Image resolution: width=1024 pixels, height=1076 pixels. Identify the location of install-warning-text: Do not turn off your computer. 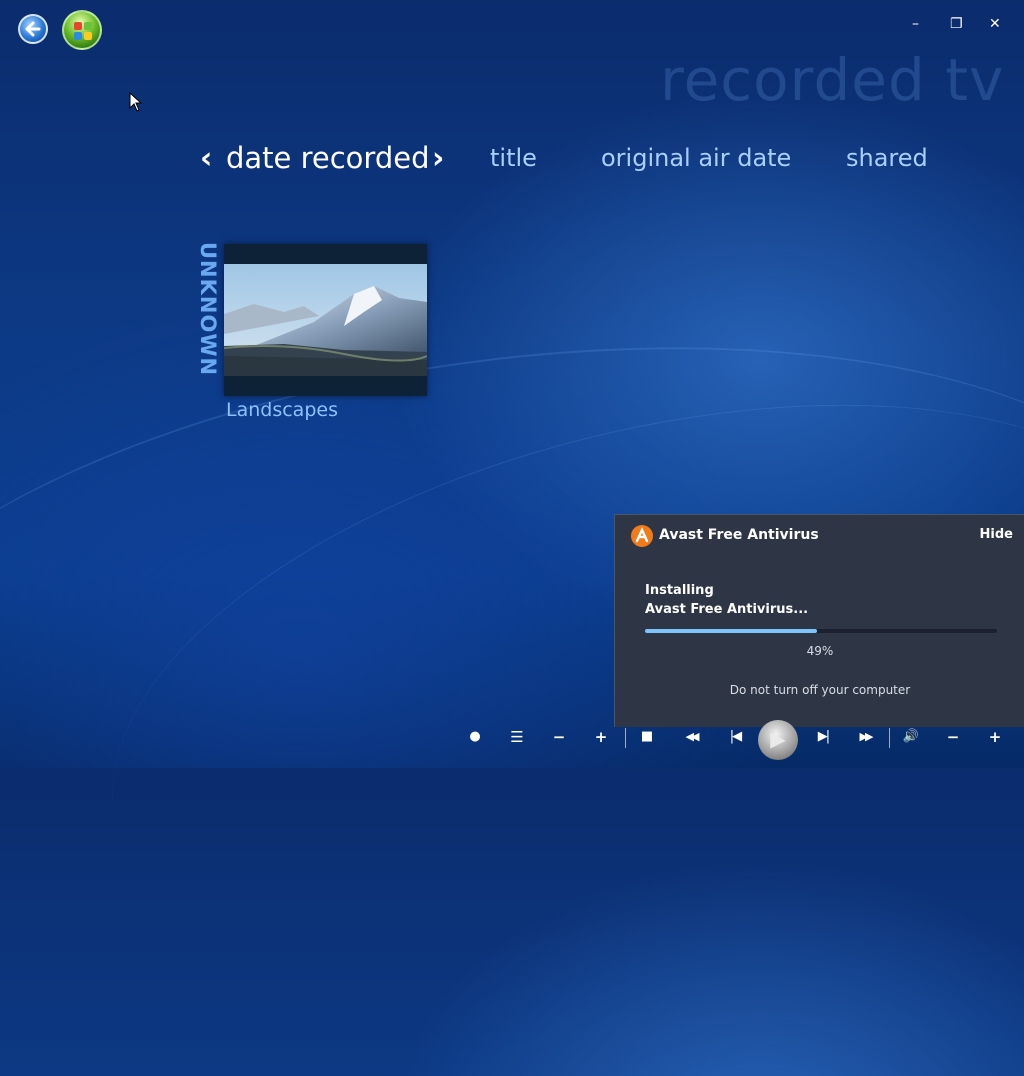
(820, 690).